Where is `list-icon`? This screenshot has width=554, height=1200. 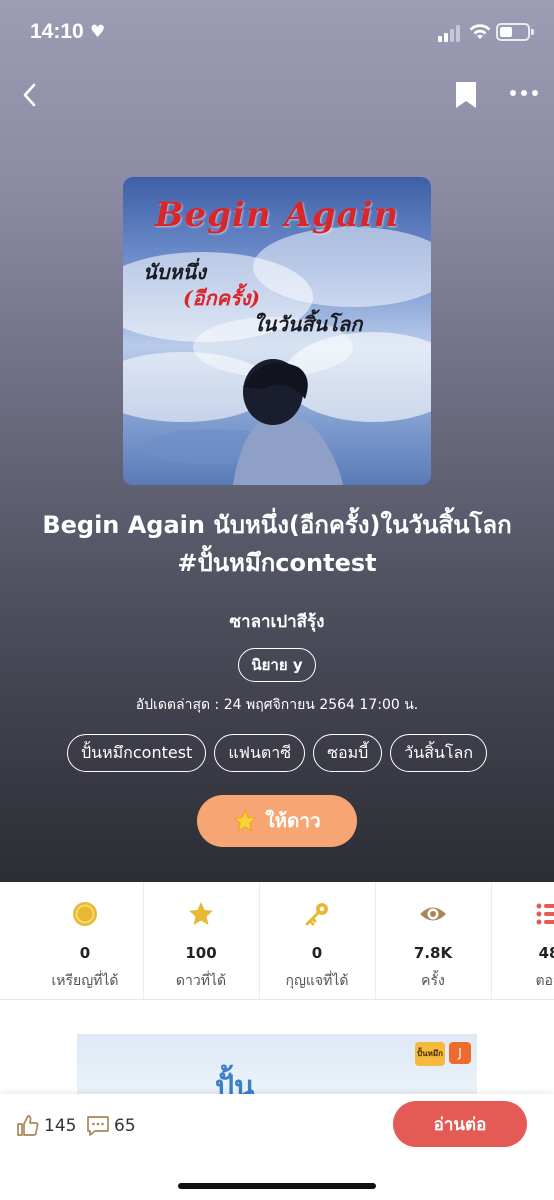 list-icon is located at coordinates (545, 914).